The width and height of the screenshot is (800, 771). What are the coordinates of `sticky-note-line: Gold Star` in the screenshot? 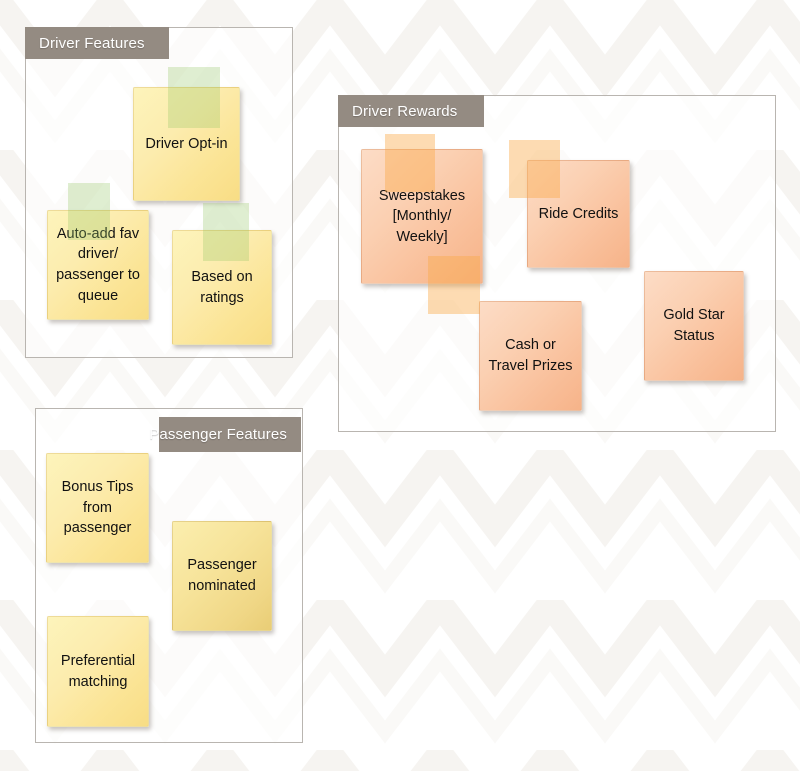 It's located at (694, 315).